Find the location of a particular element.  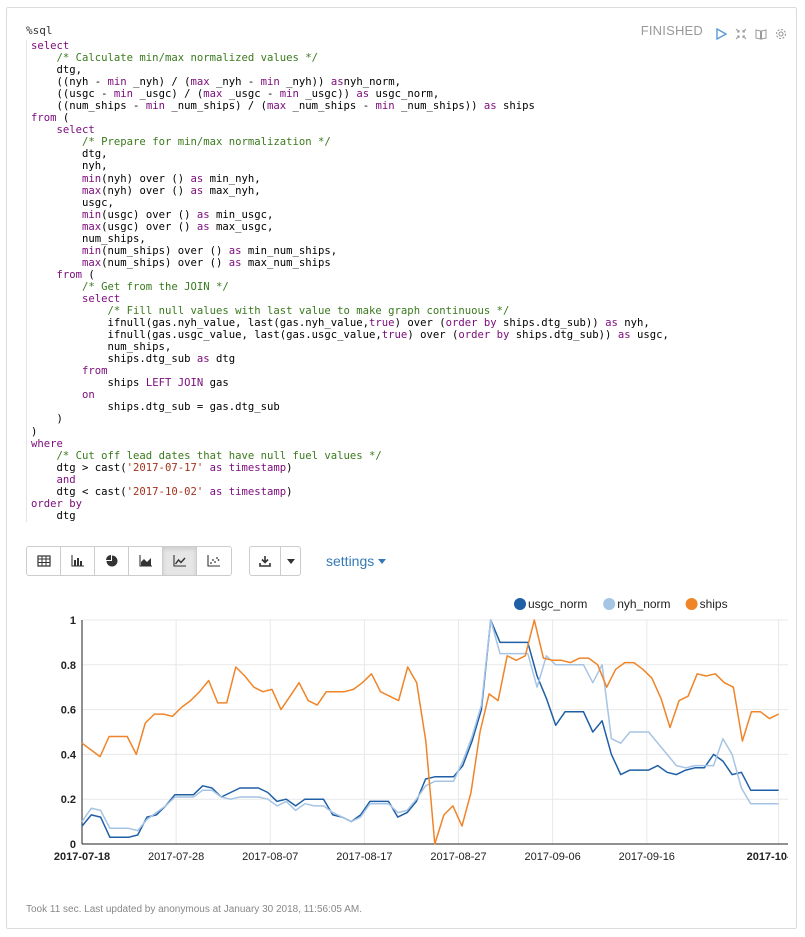

bar-chart-icon is located at coordinates (77, 561).